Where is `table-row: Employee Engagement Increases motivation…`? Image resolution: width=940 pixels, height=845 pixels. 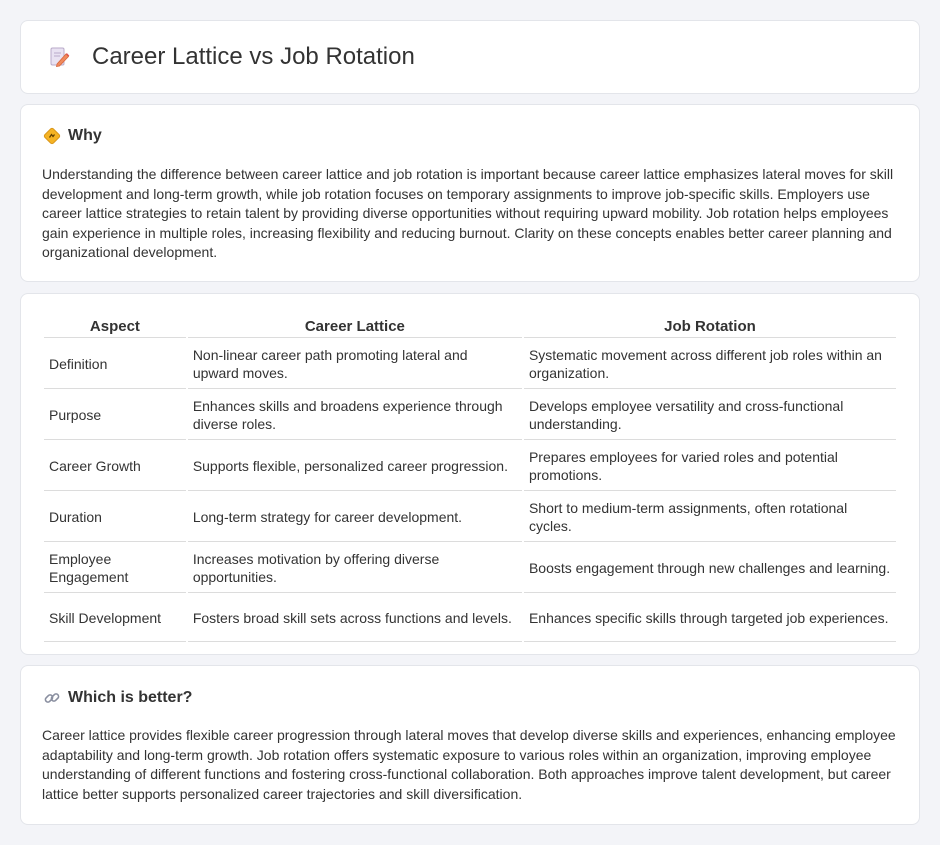 table-row: Employee Engagement Increases motivation… is located at coordinates (470, 568).